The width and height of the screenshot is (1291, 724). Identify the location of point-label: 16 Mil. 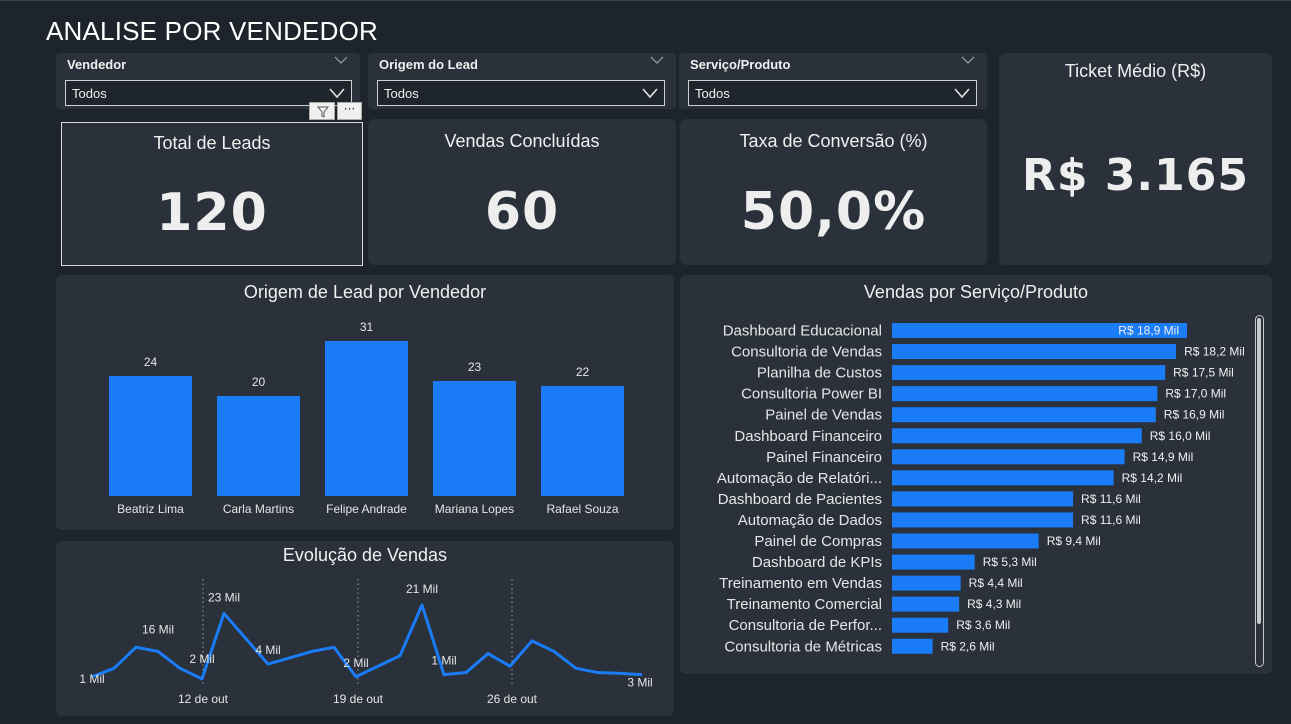
(158, 629).